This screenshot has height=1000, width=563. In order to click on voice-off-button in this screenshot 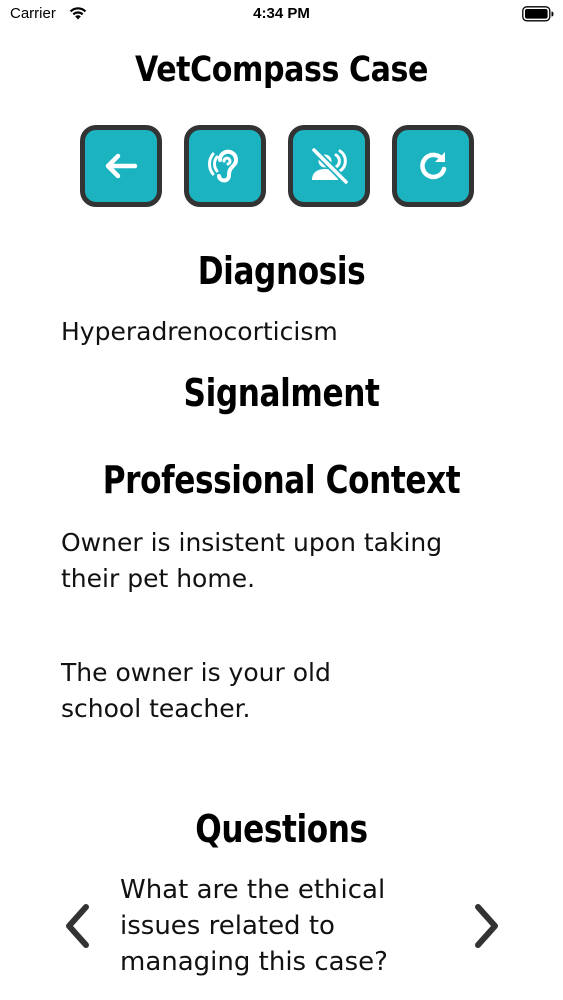, I will do `click(329, 166)`.